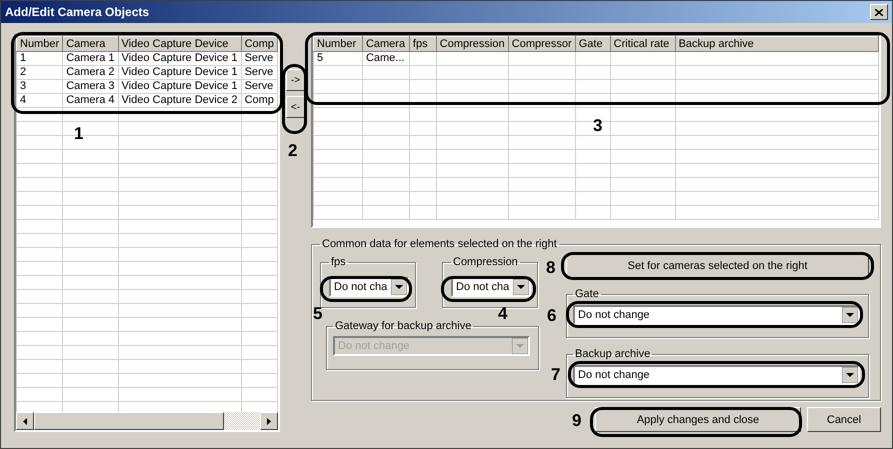 The width and height of the screenshot is (893, 449). What do you see at coordinates (90, 73) in the screenshot?
I see `table-cell: Camera 2` at bounding box center [90, 73].